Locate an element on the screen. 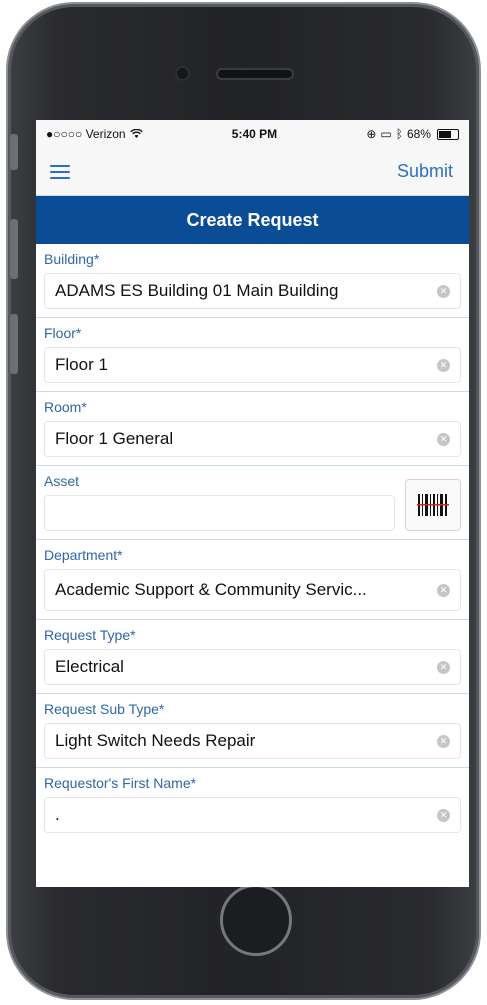  asset-field: Asset is located at coordinates (252, 503).